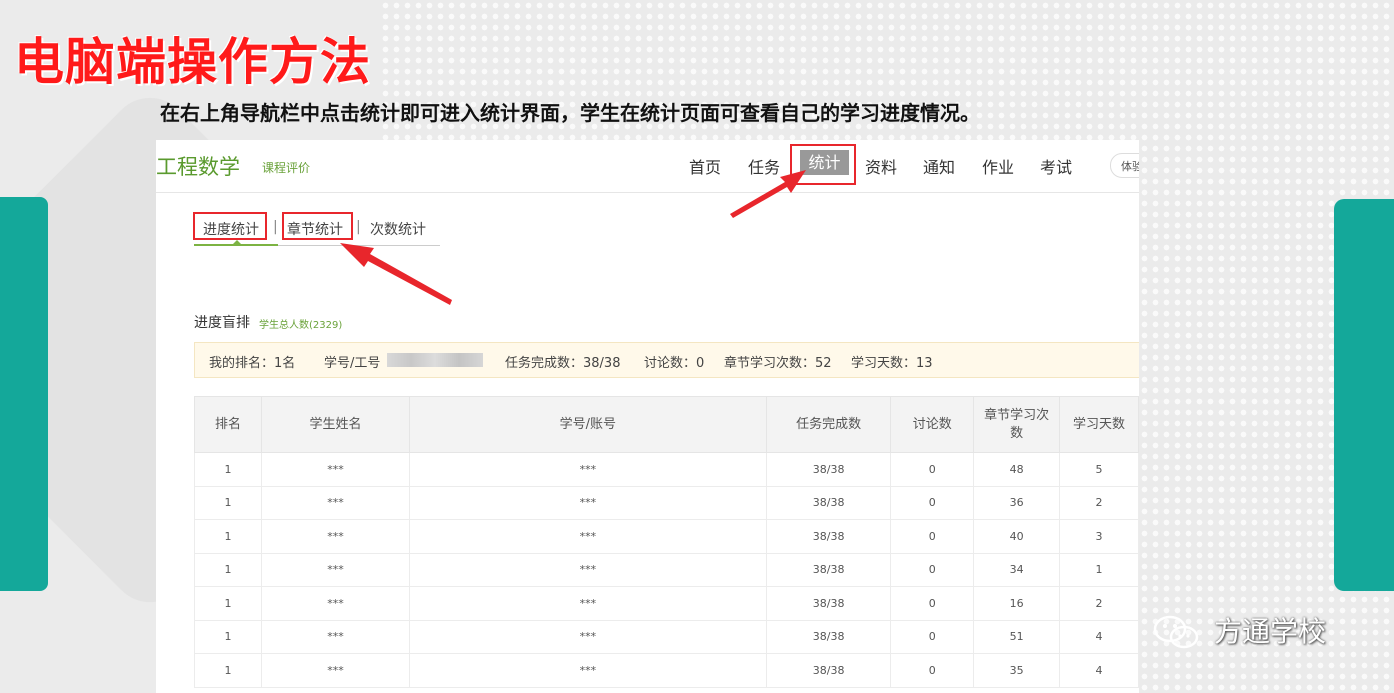 This screenshot has width=1394, height=693. I want to click on table-row: 1 *** *** 38/38 0 48 5, so click(666, 469).